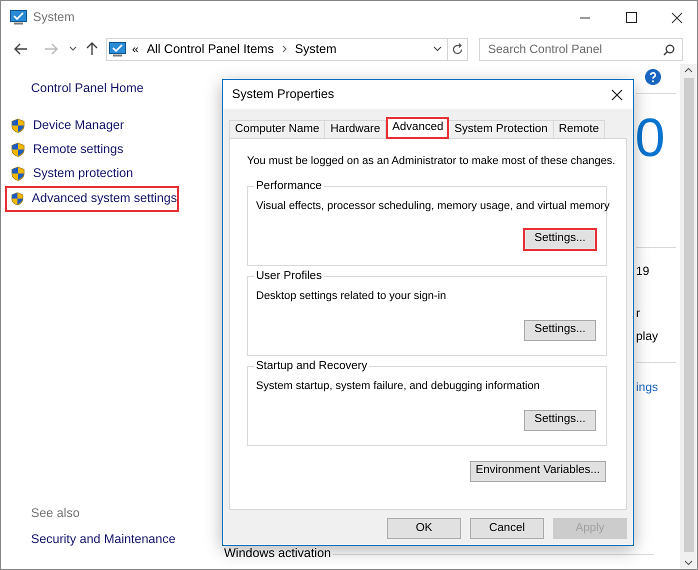 The height and width of the screenshot is (570, 698). I want to click on scroll-down-icon, so click(688, 563).